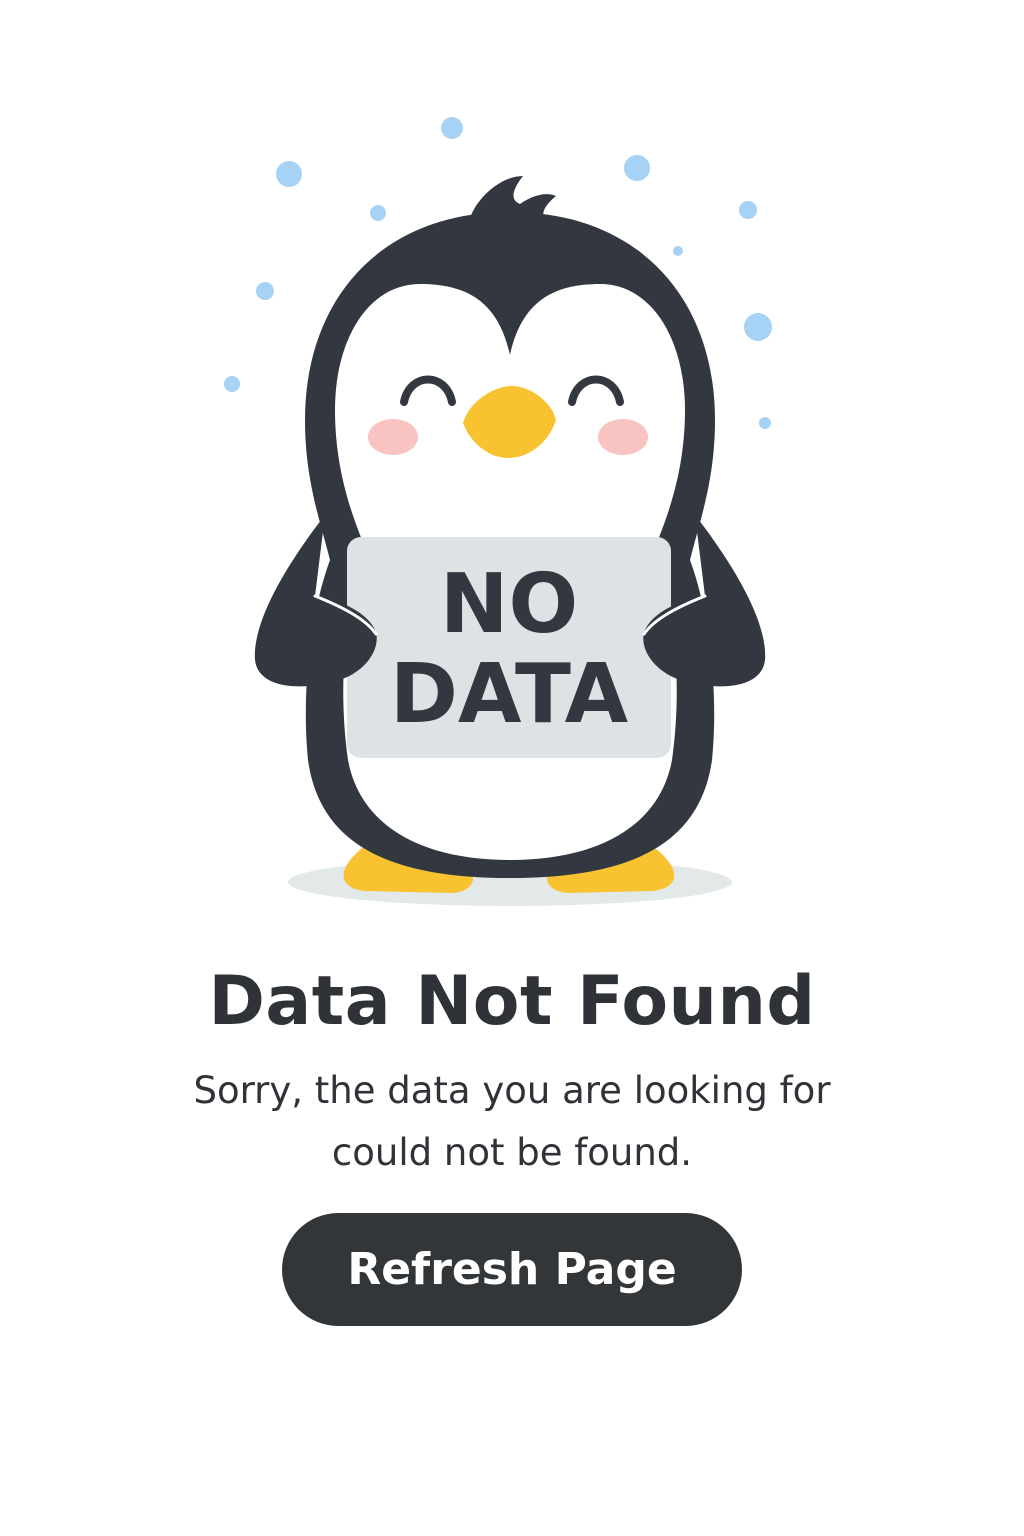 Image resolution: width=1024 pixels, height=1536 pixels. I want to click on refresh-page-button: Refresh Page, so click(512, 1269).